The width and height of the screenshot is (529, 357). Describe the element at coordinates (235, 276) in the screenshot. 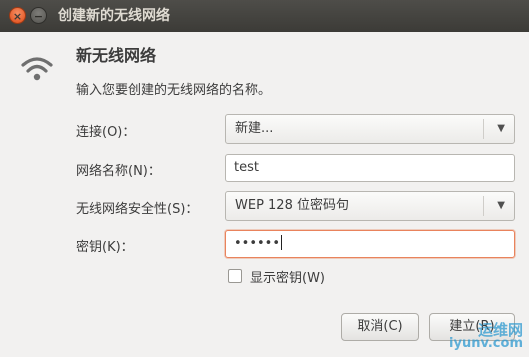

I see `show-key-checkbox` at that location.